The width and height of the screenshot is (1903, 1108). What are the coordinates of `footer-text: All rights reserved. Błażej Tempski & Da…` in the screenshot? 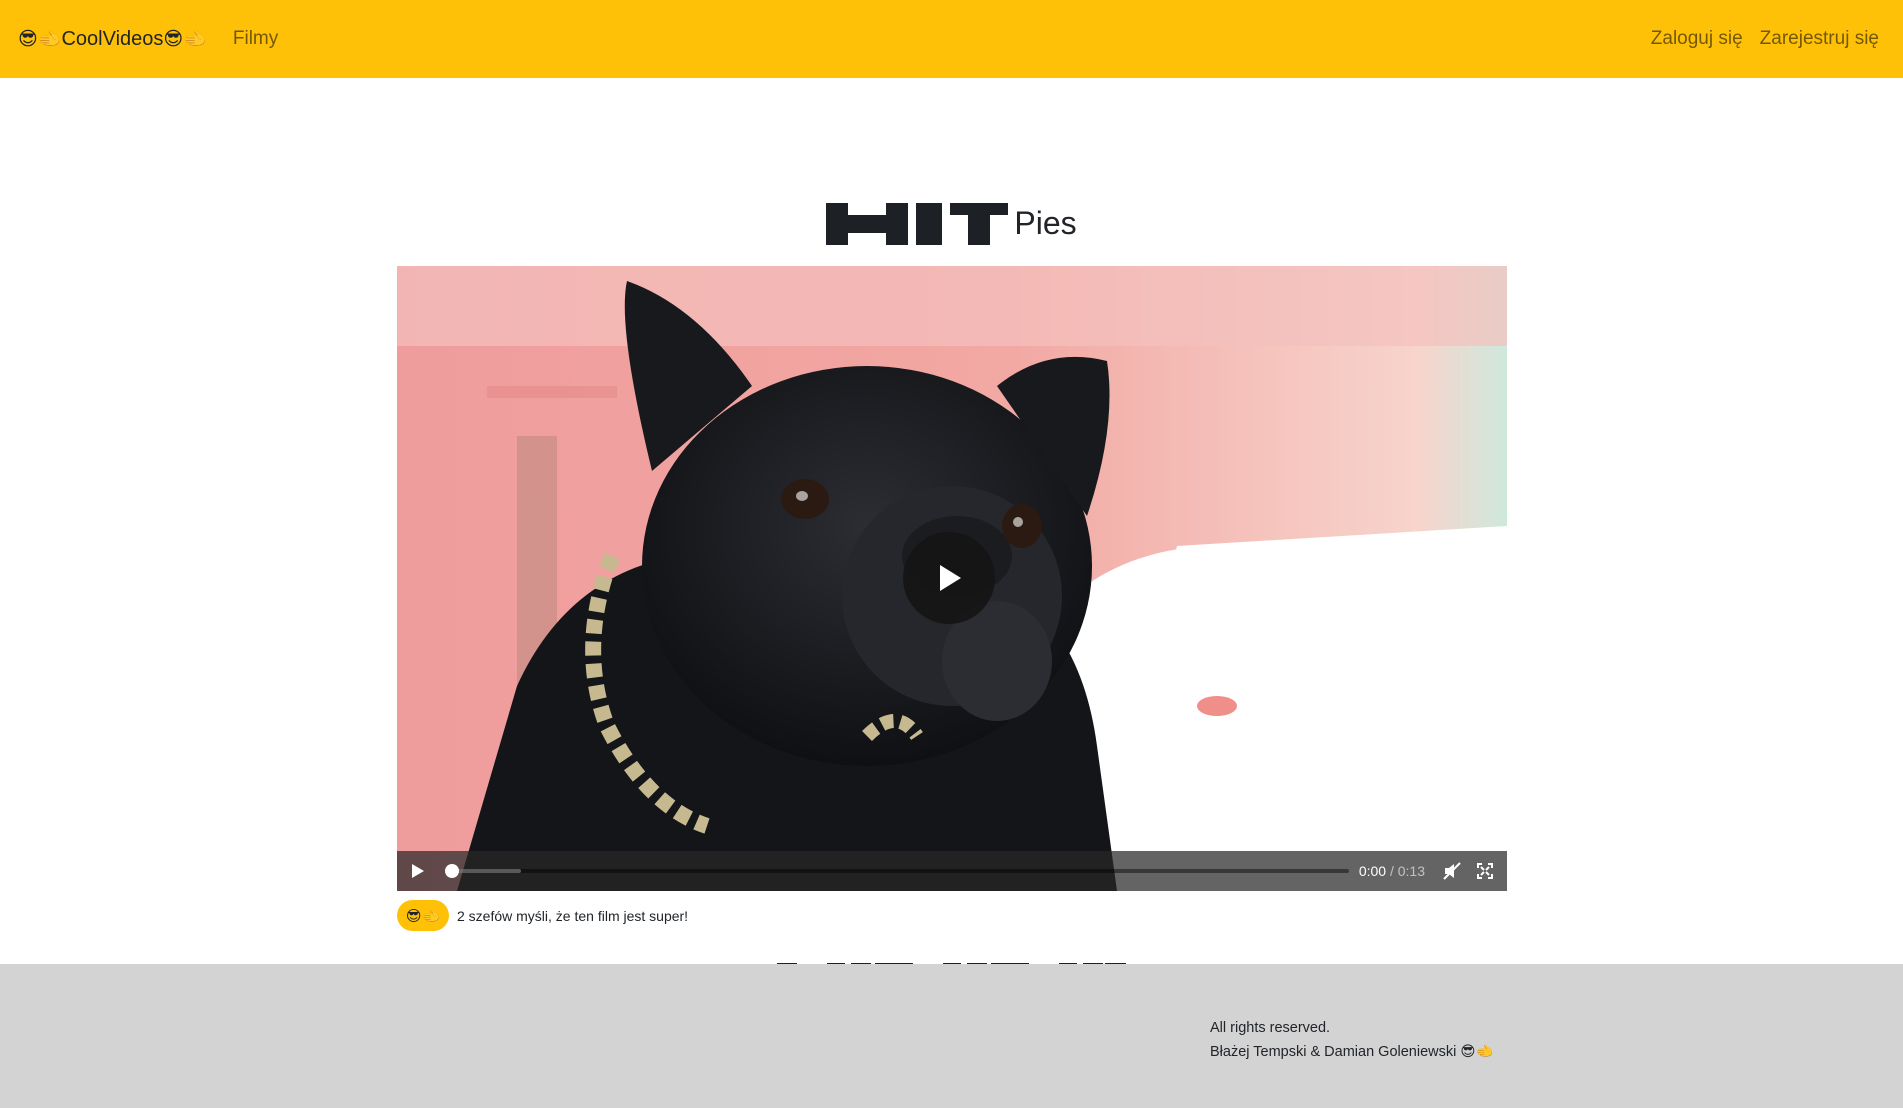 It's located at (1352, 1040).